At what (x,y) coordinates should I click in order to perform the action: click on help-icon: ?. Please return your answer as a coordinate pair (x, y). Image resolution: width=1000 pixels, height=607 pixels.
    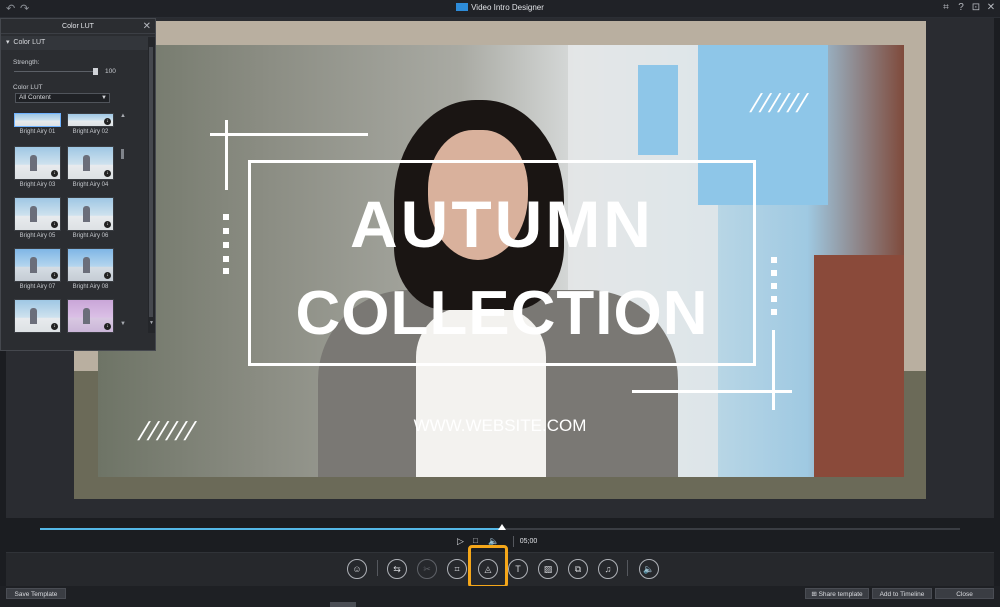
    Looking at the image, I should click on (961, 7).